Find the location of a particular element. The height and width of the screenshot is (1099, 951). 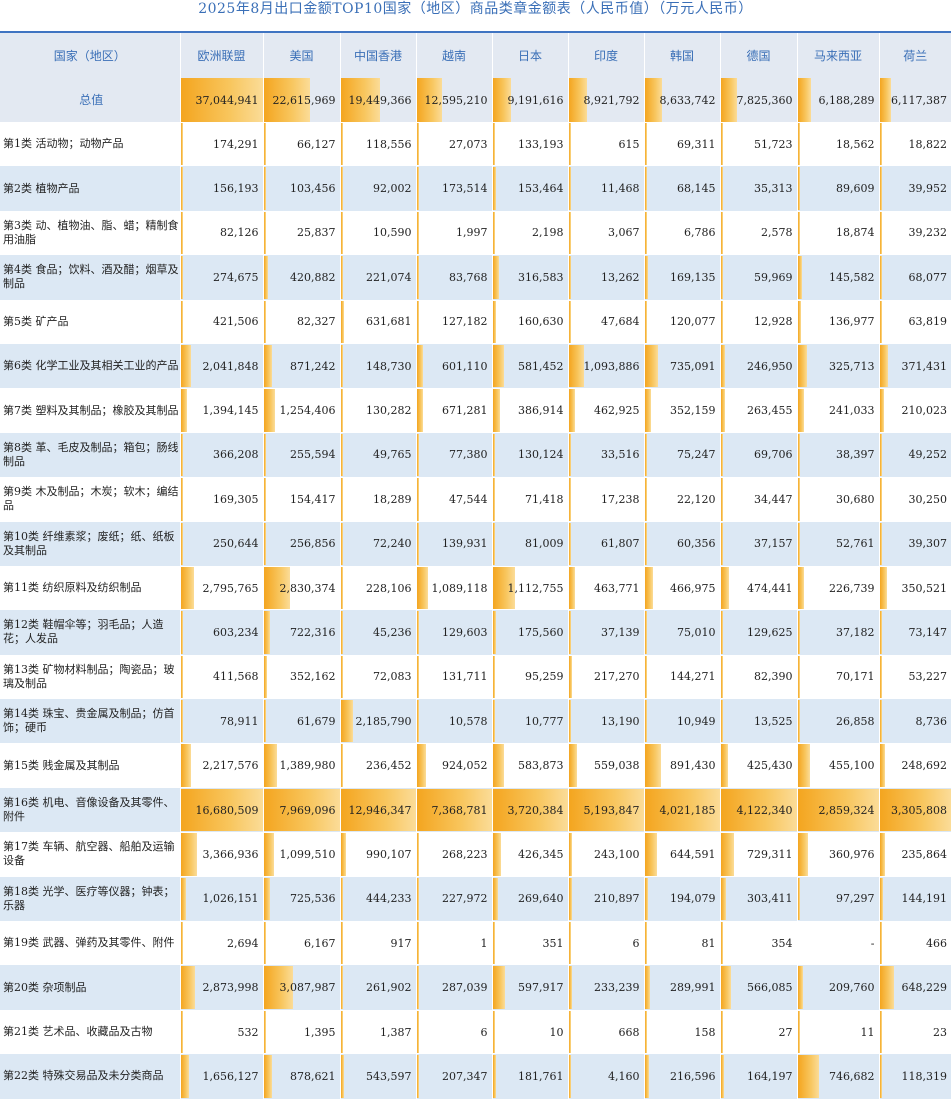

value-cell: 2,041,848 is located at coordinates (221, 366).